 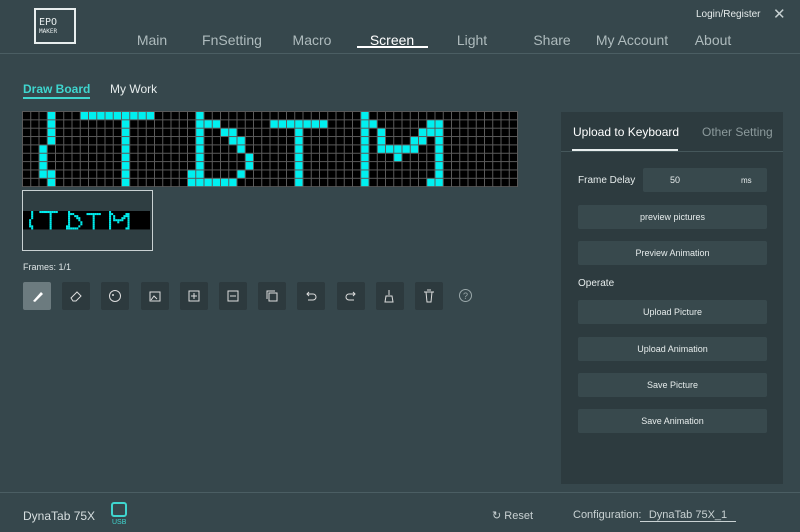 What do you see at coordinates (429, 296) in the screenshot?
I see `delete-tool-button` at bounding box center [429, 296].